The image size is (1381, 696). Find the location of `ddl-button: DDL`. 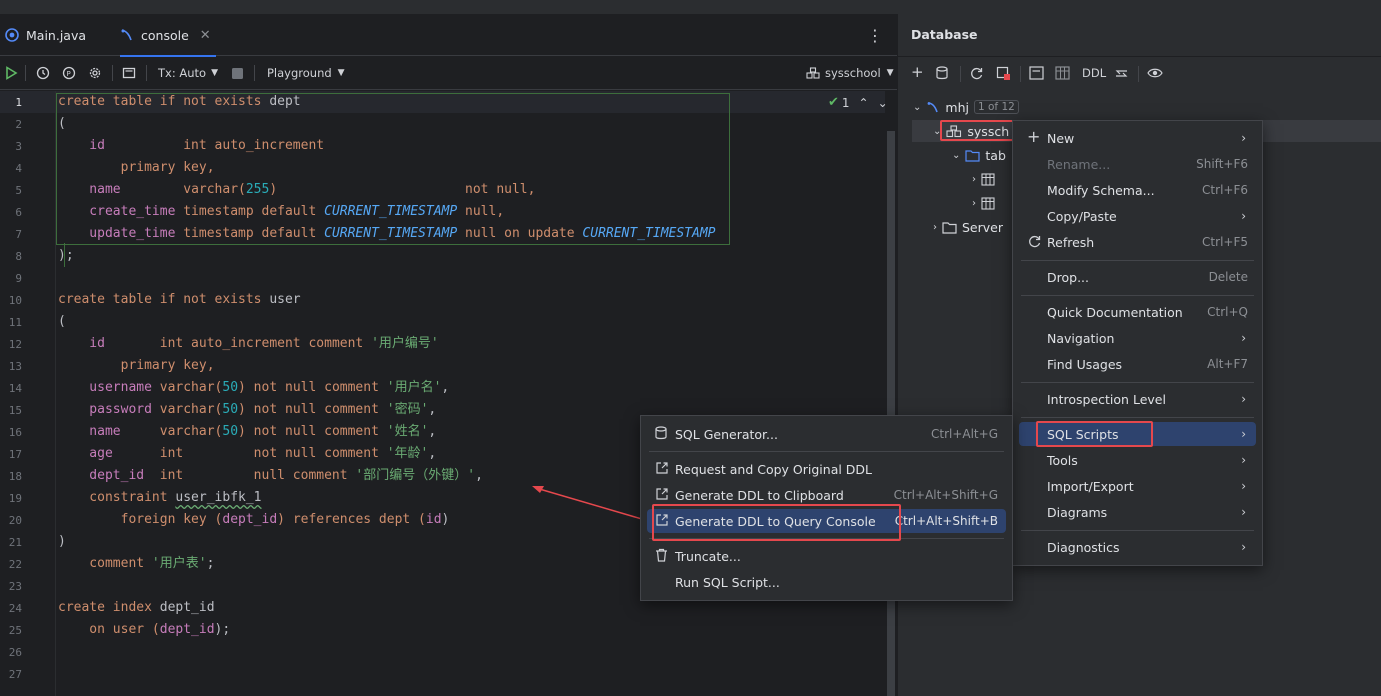

ddl-button: DDL is located at coordinates (1094, 73).